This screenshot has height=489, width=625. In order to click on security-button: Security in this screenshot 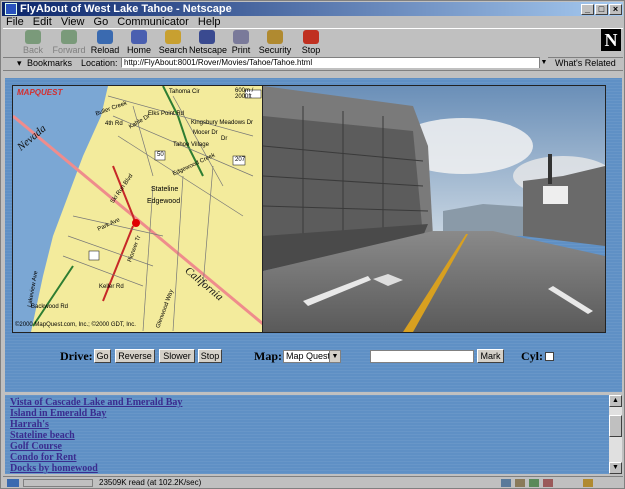, I will do `click(275, 43)`.